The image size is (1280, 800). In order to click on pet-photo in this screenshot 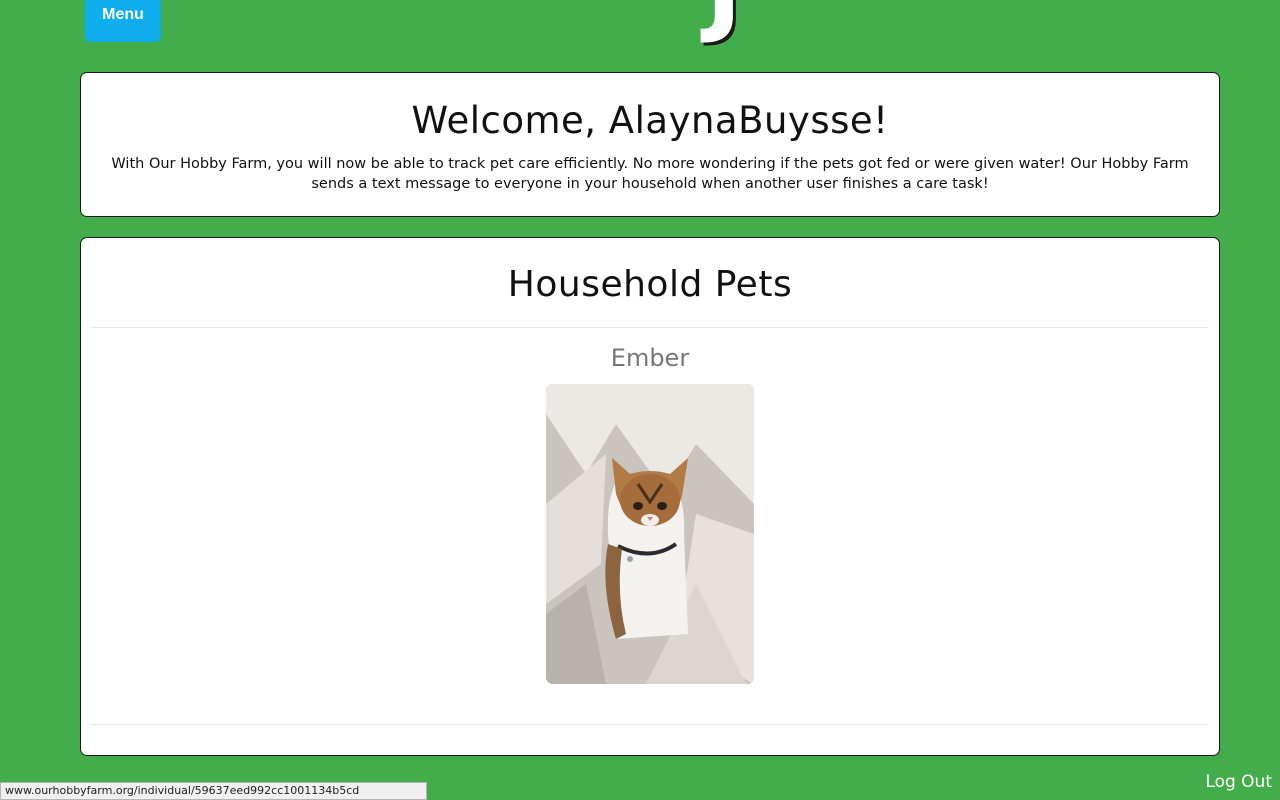, I will do `click(650, 534)`.